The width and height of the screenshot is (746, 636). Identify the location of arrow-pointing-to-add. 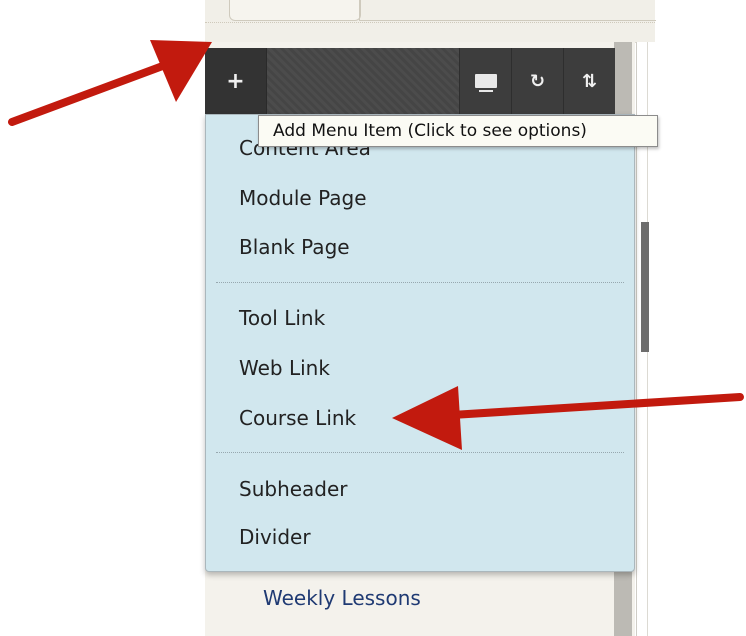
(110, 83).